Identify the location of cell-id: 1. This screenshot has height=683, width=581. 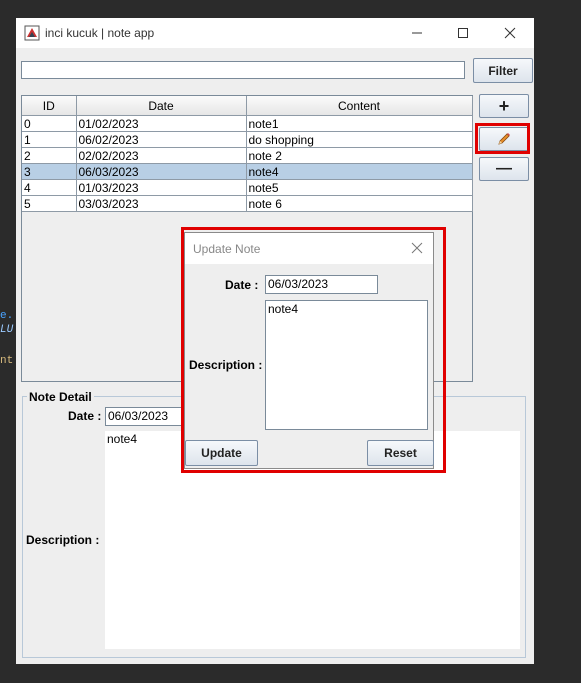
(49, 139).